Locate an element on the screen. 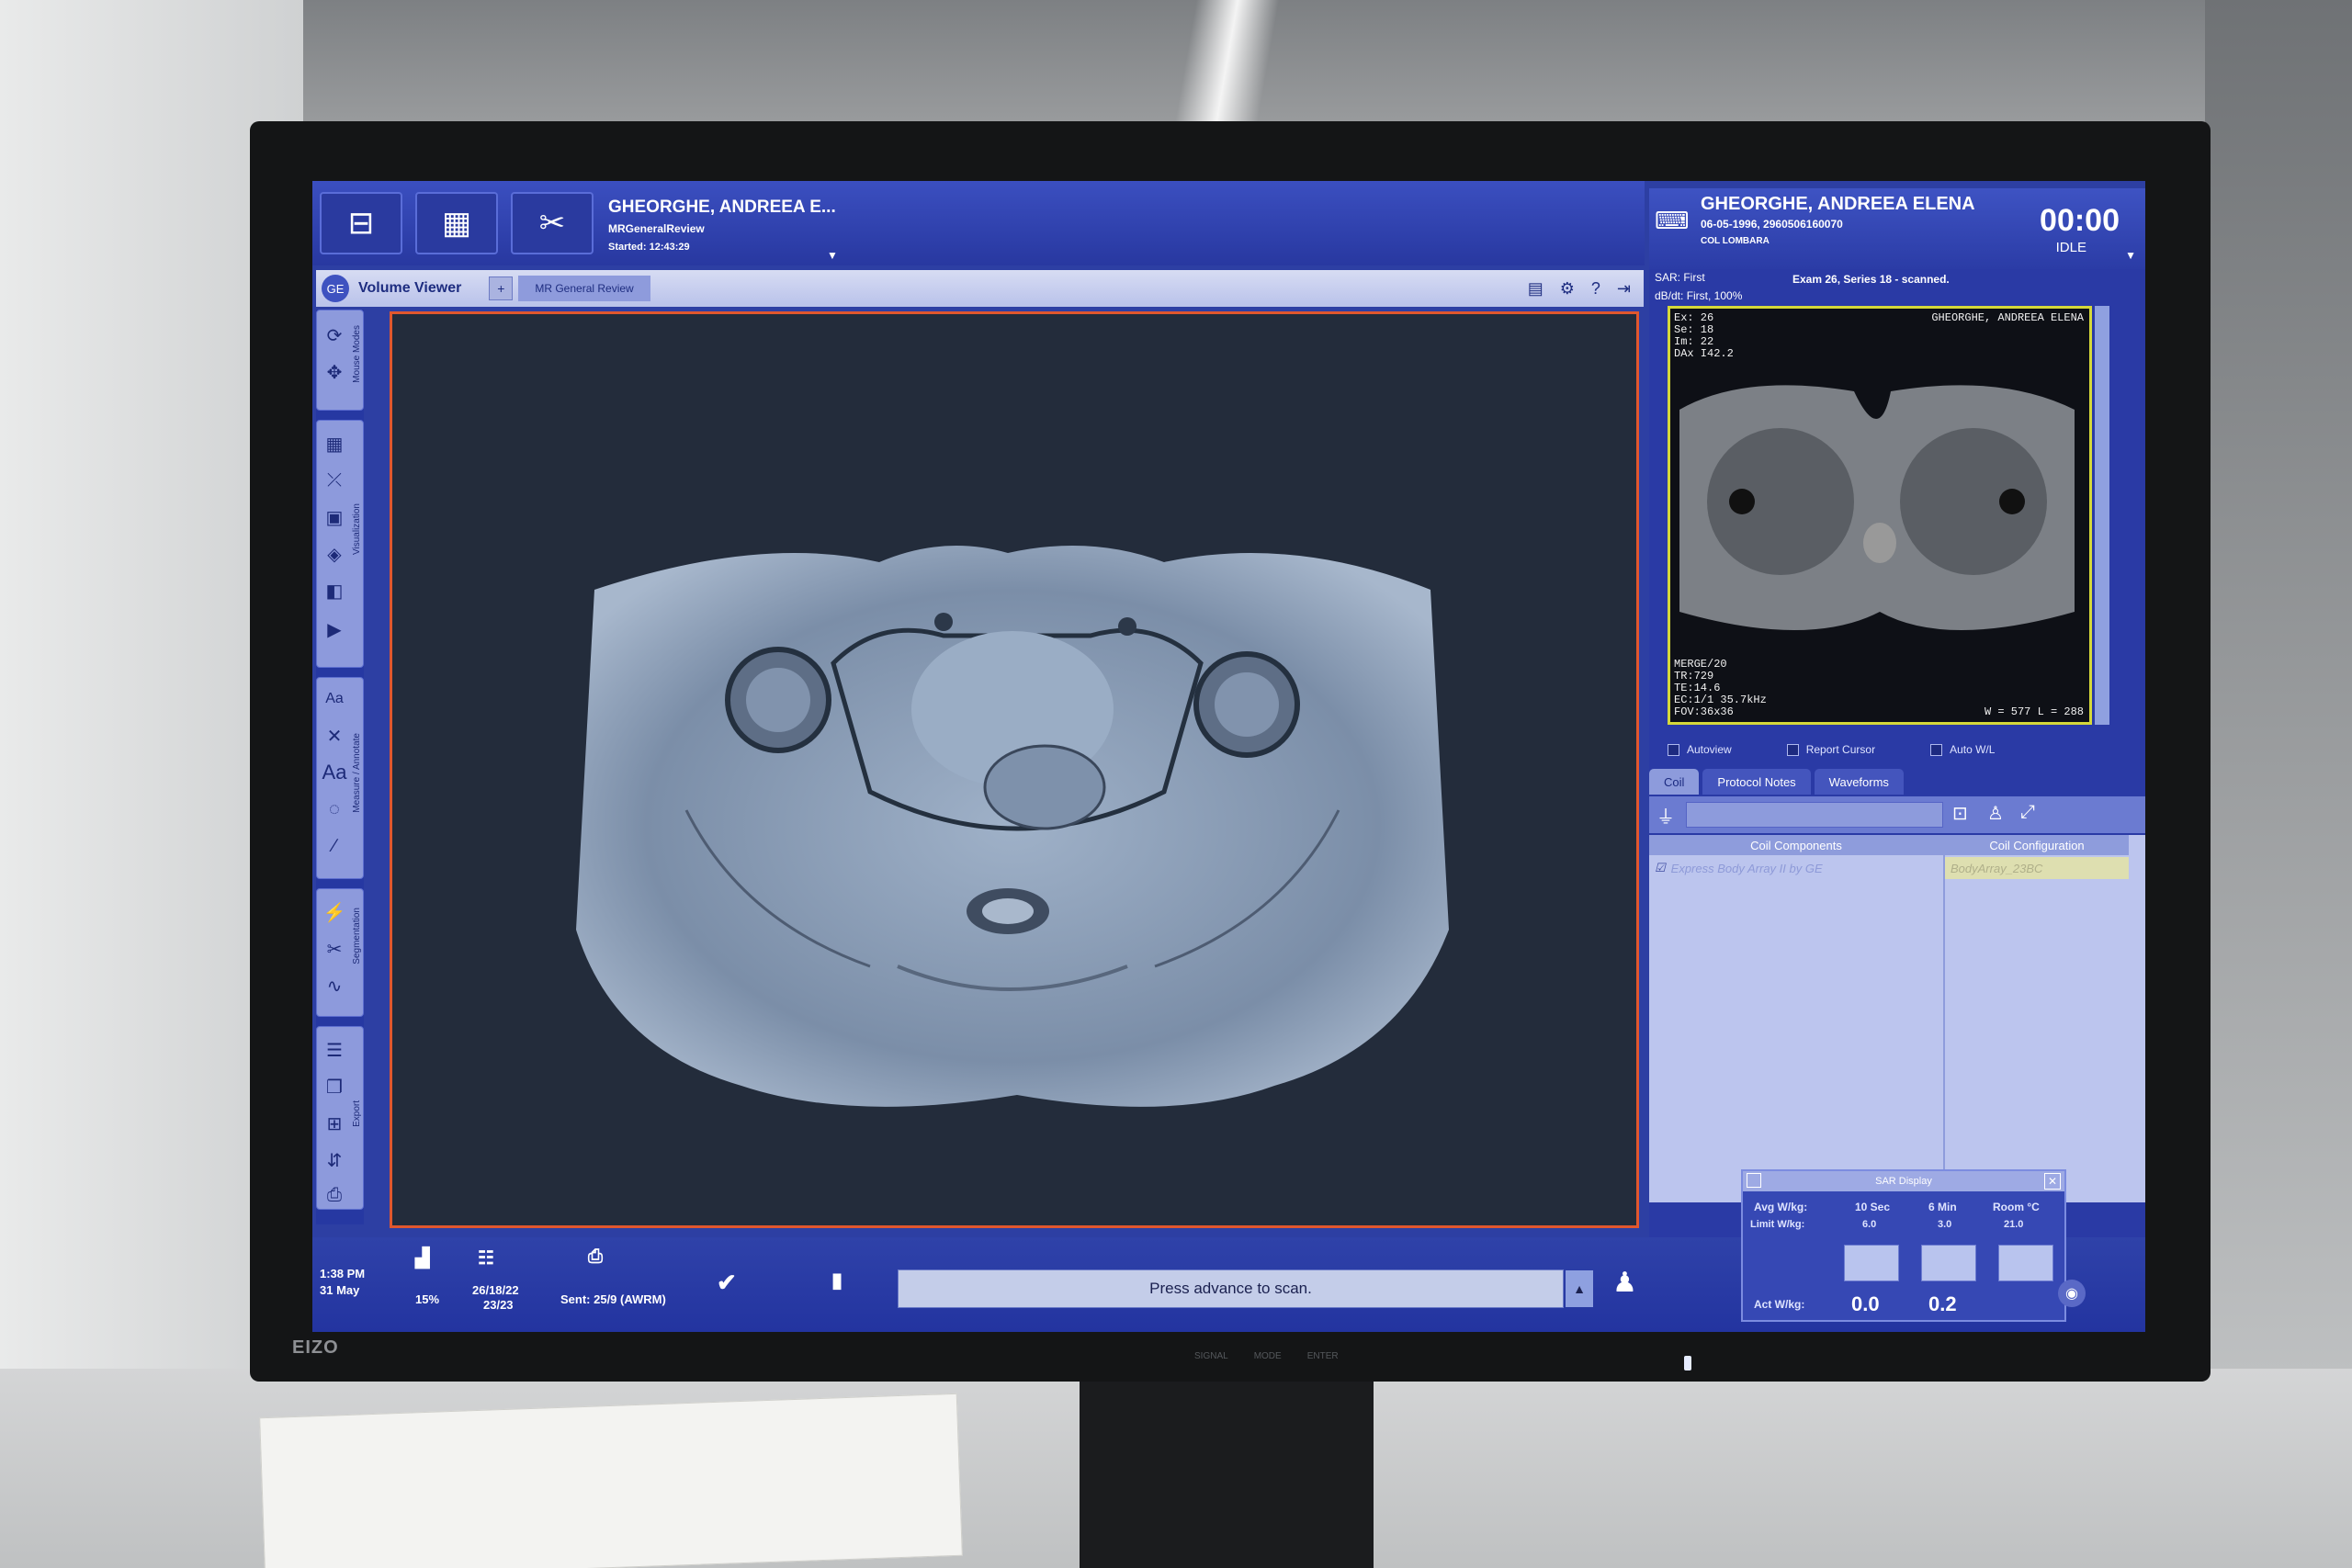 The height and width of the screenshot is (1568, 2352). rotate-icon: ⟳ is located at coordinates (334, 335).